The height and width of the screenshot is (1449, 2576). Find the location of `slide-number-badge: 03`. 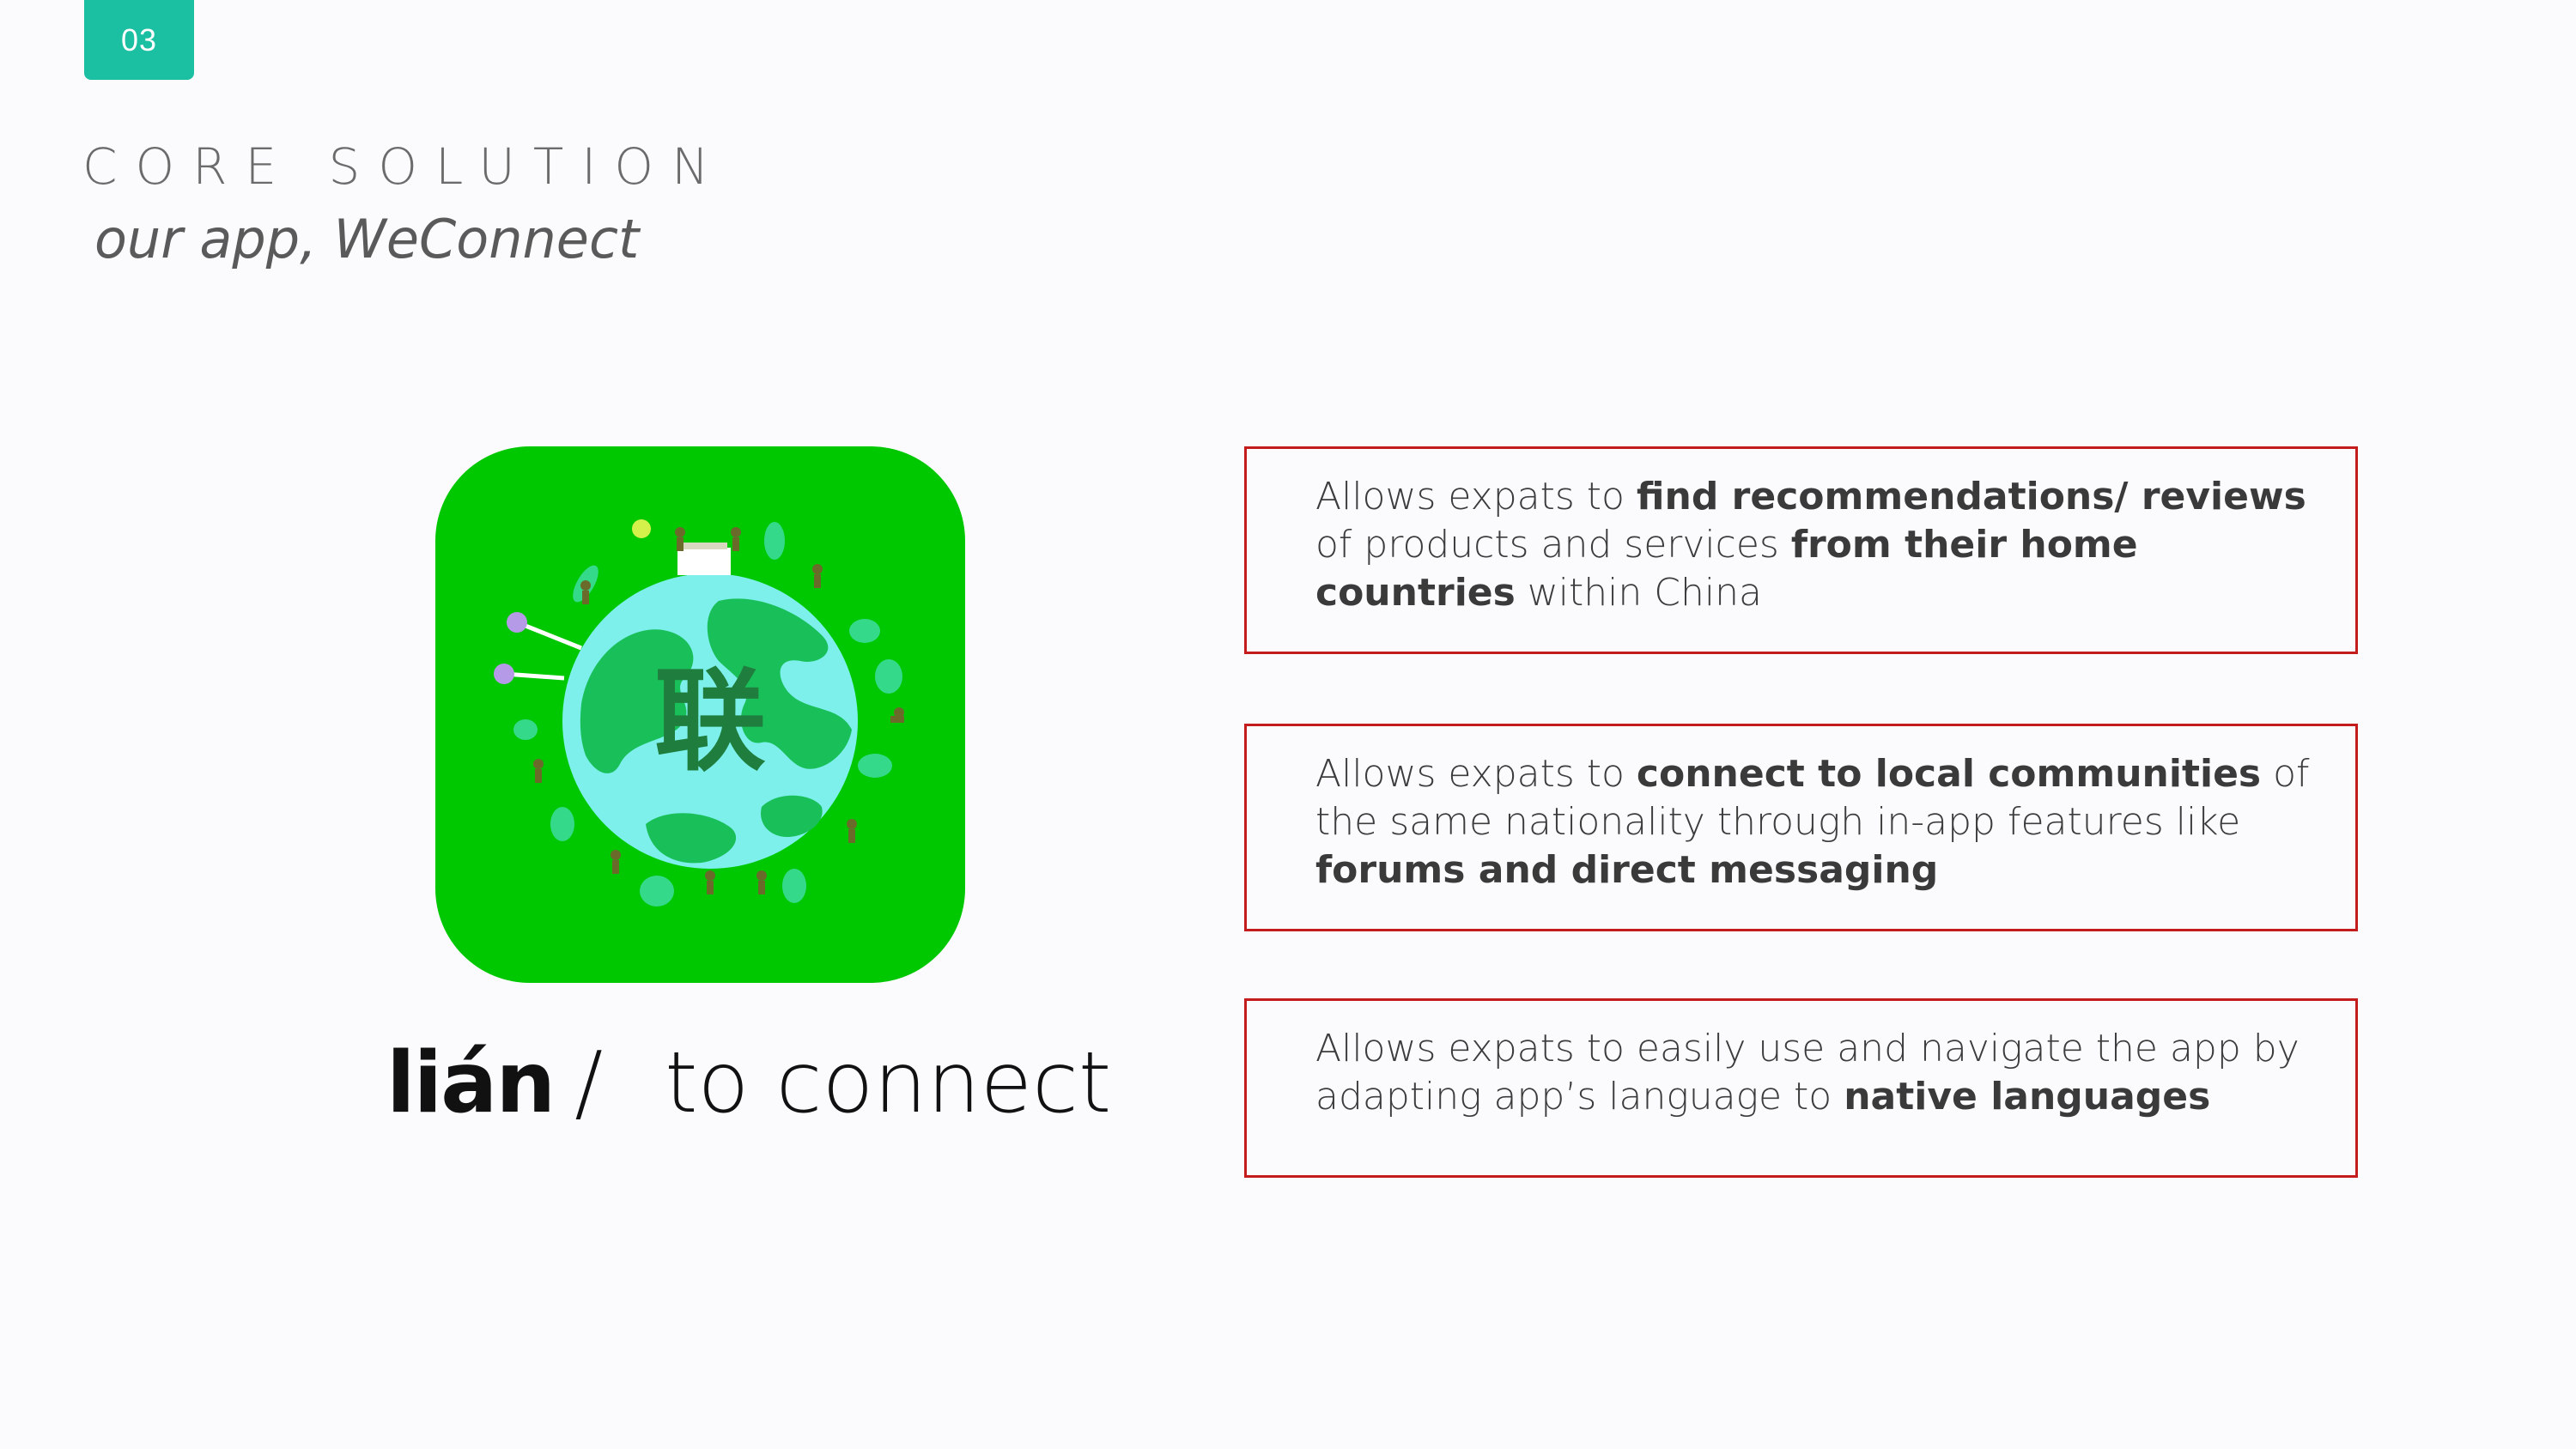

slide-number-badge: 03 is located at coordinates (139, 40).